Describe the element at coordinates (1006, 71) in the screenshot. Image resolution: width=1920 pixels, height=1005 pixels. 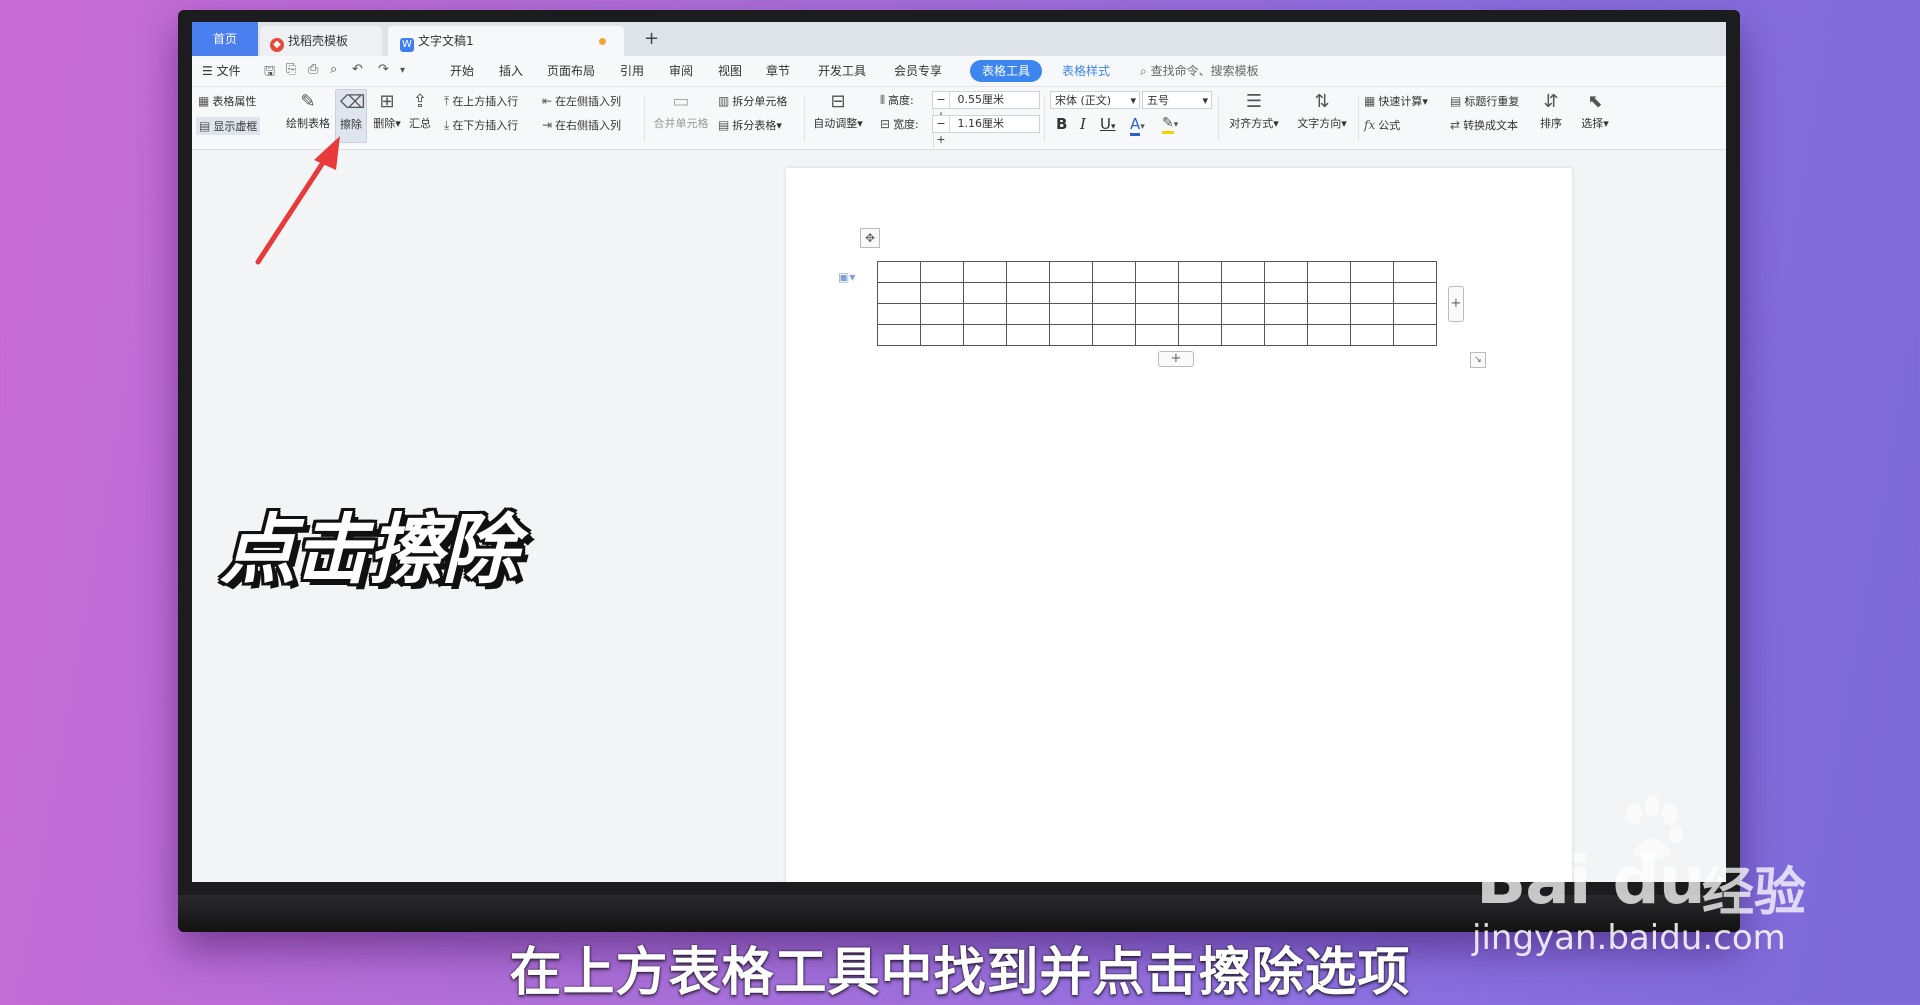
I see `tab-table-tools: 表格工具` at that location.